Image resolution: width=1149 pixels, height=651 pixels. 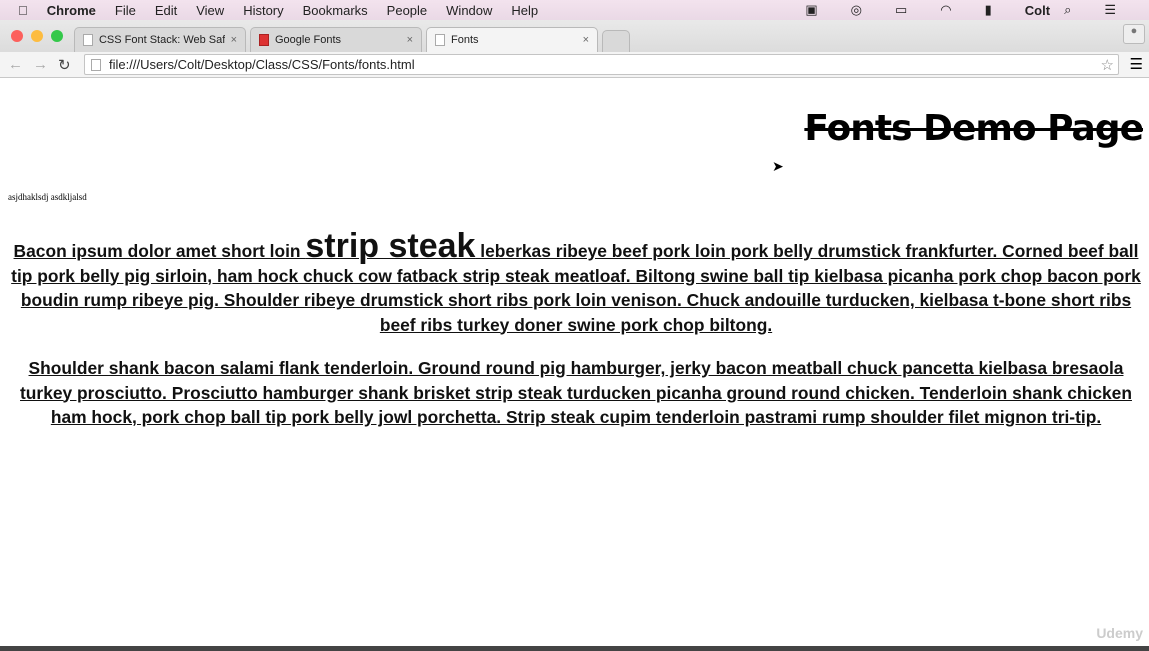 What do you see at coordinates (166, 10) in the screenshot?
I see `menu-edit: Edit` at bounding box center [166, 10].